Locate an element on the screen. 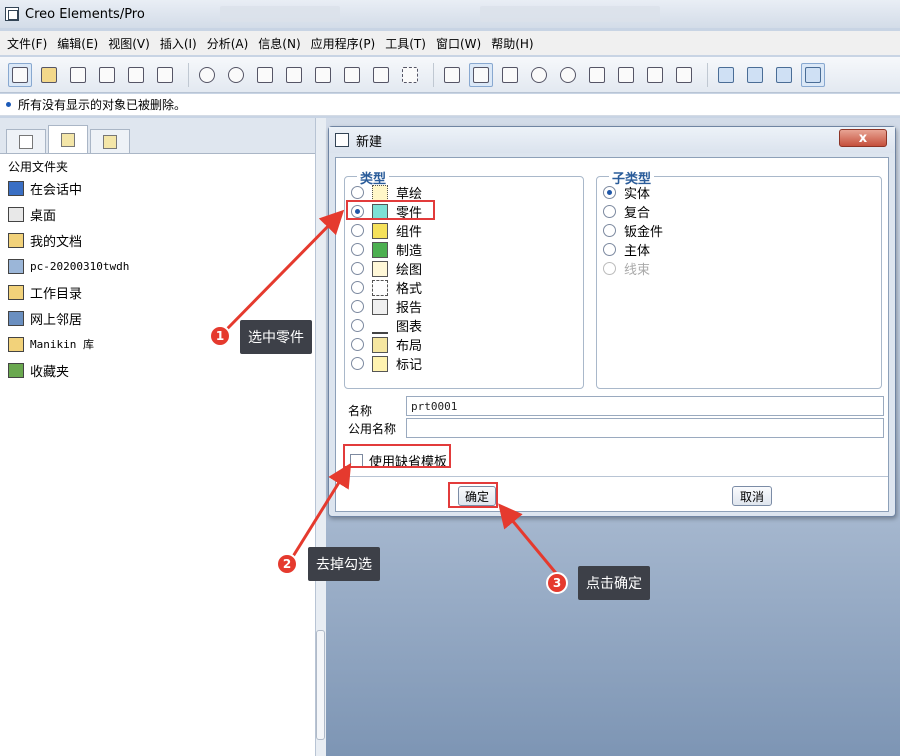  nav-item-desktop: 桌面 is located at coordinates (157, 214).